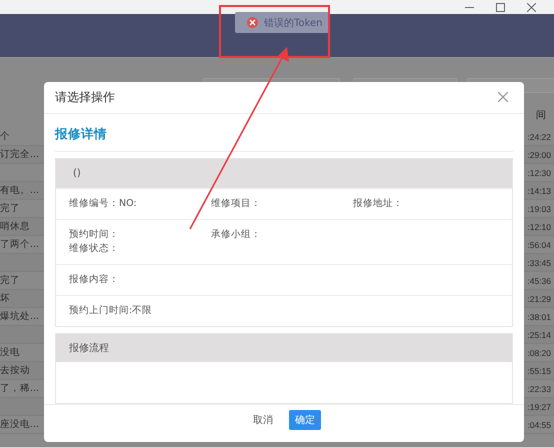 Image resolution: width=554 pixels, height=447 pixels. I want to click on table-cell: :56:04, so click(539, 245).